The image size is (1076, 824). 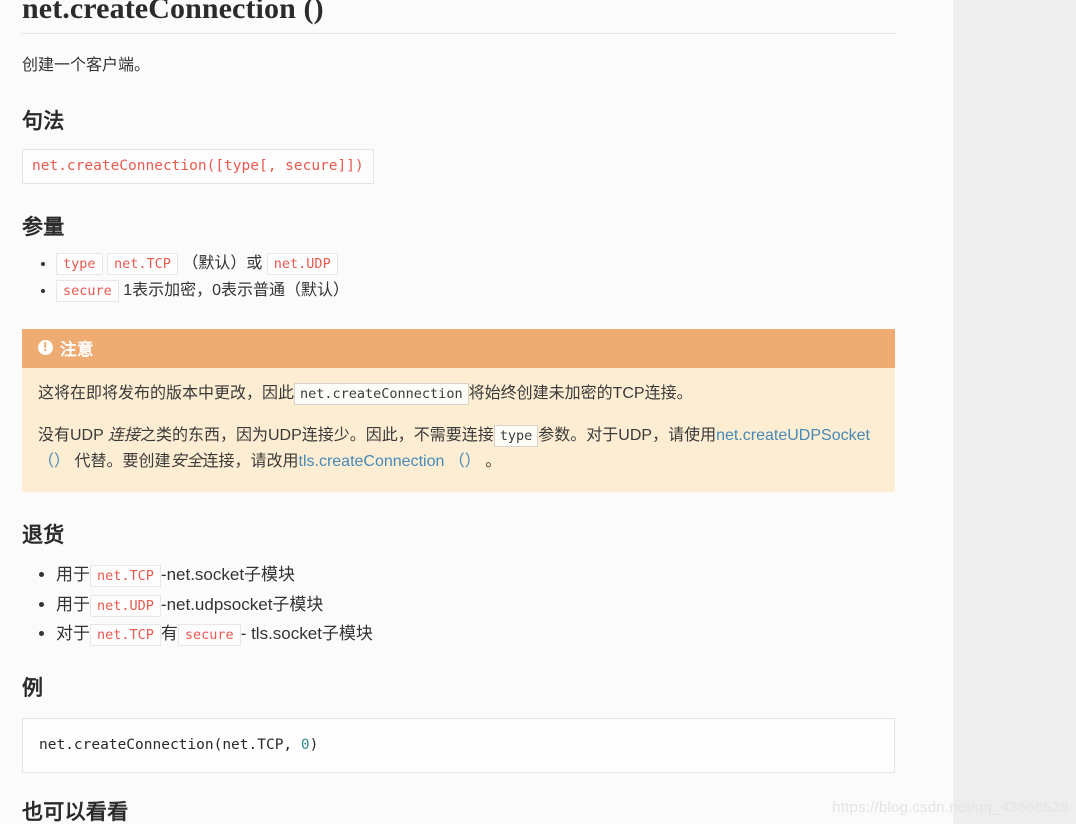 I want to click on returns-post-2: -net.udpsocket子模块, so click(x=242, y=604).